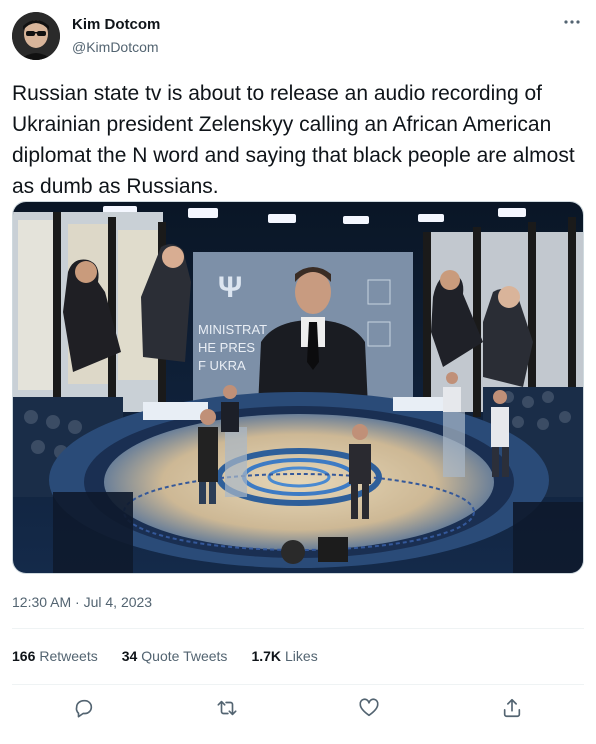 This screenshot has width=596, height=744. I want to click on quote-tweets-label: Quote Tweets, so click(184, 656).